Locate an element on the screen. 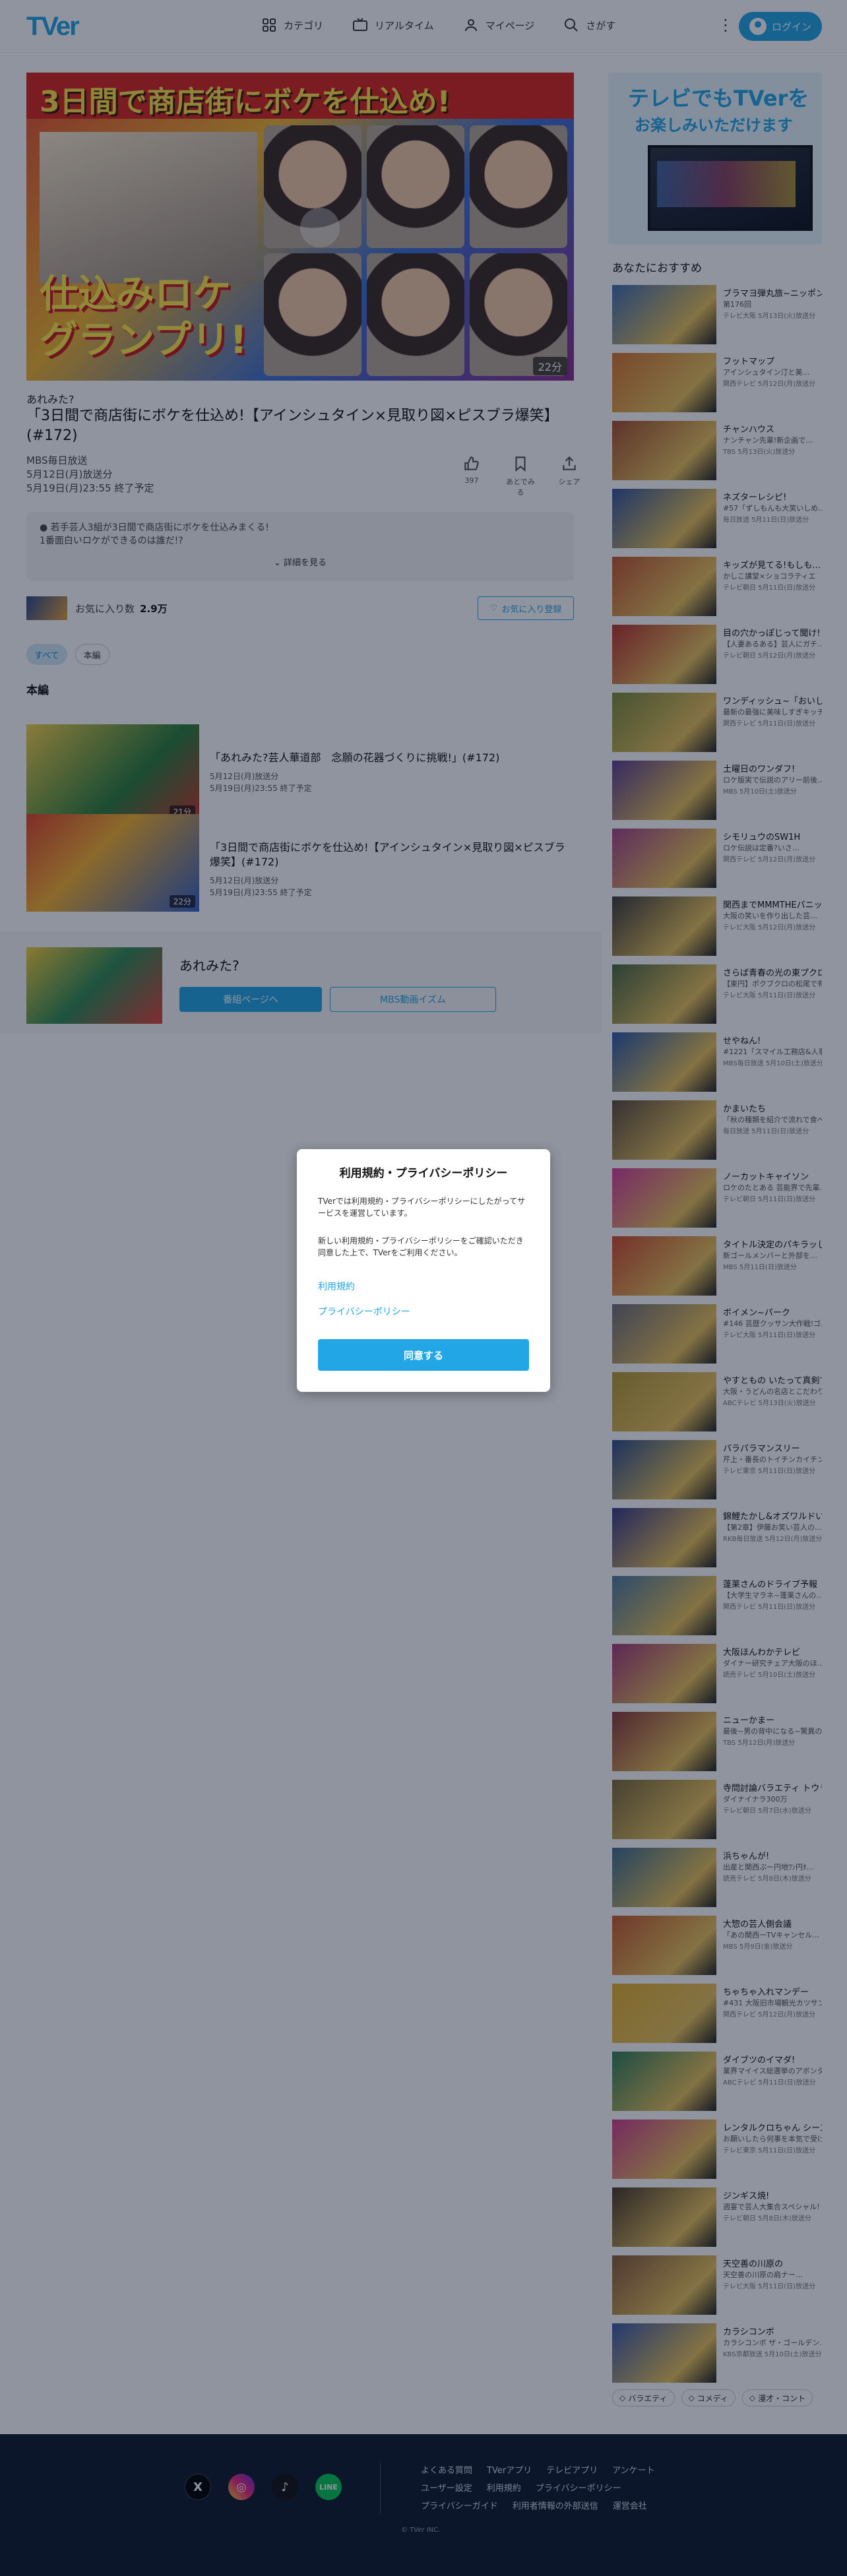 Image resolution: width=847 pixels, height=2576 pixels. modal-title: 利用規約・プライバシーポリシー is located at coordinates (423, 1173).